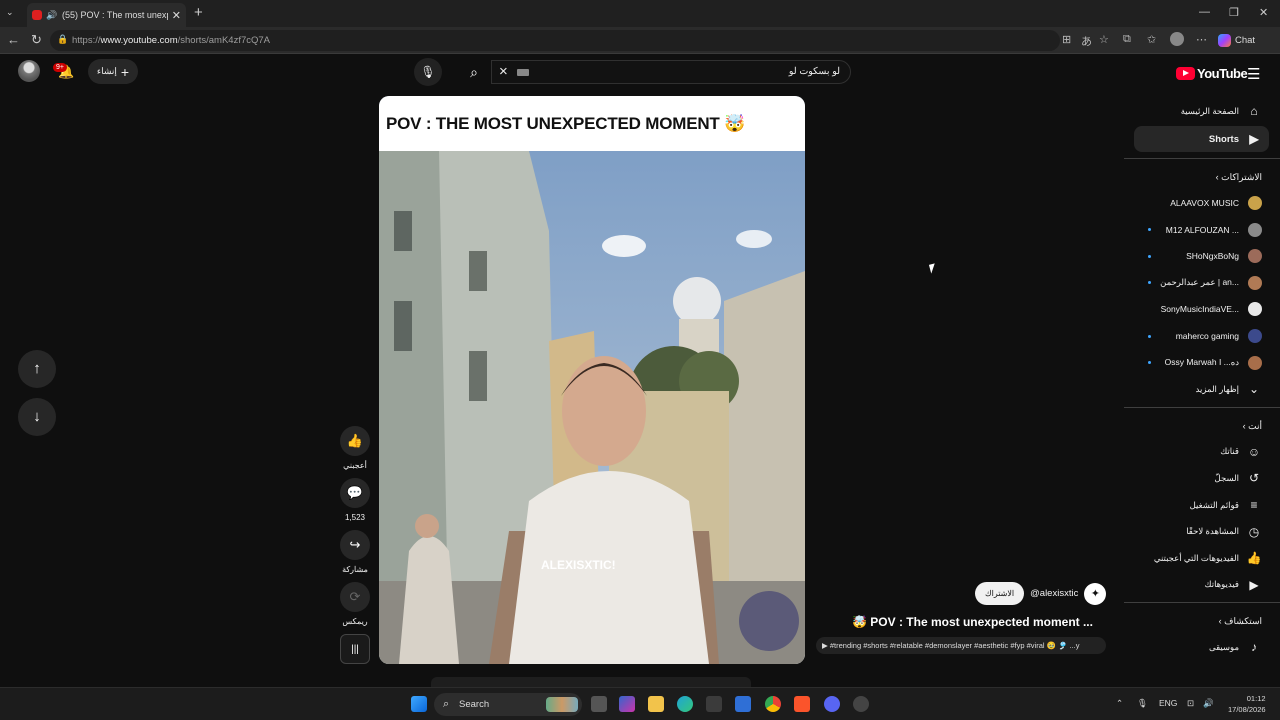 This screenshot has height=720, width=1280. I want to click on app-available-icon: ⊞, so click(1066, 39).